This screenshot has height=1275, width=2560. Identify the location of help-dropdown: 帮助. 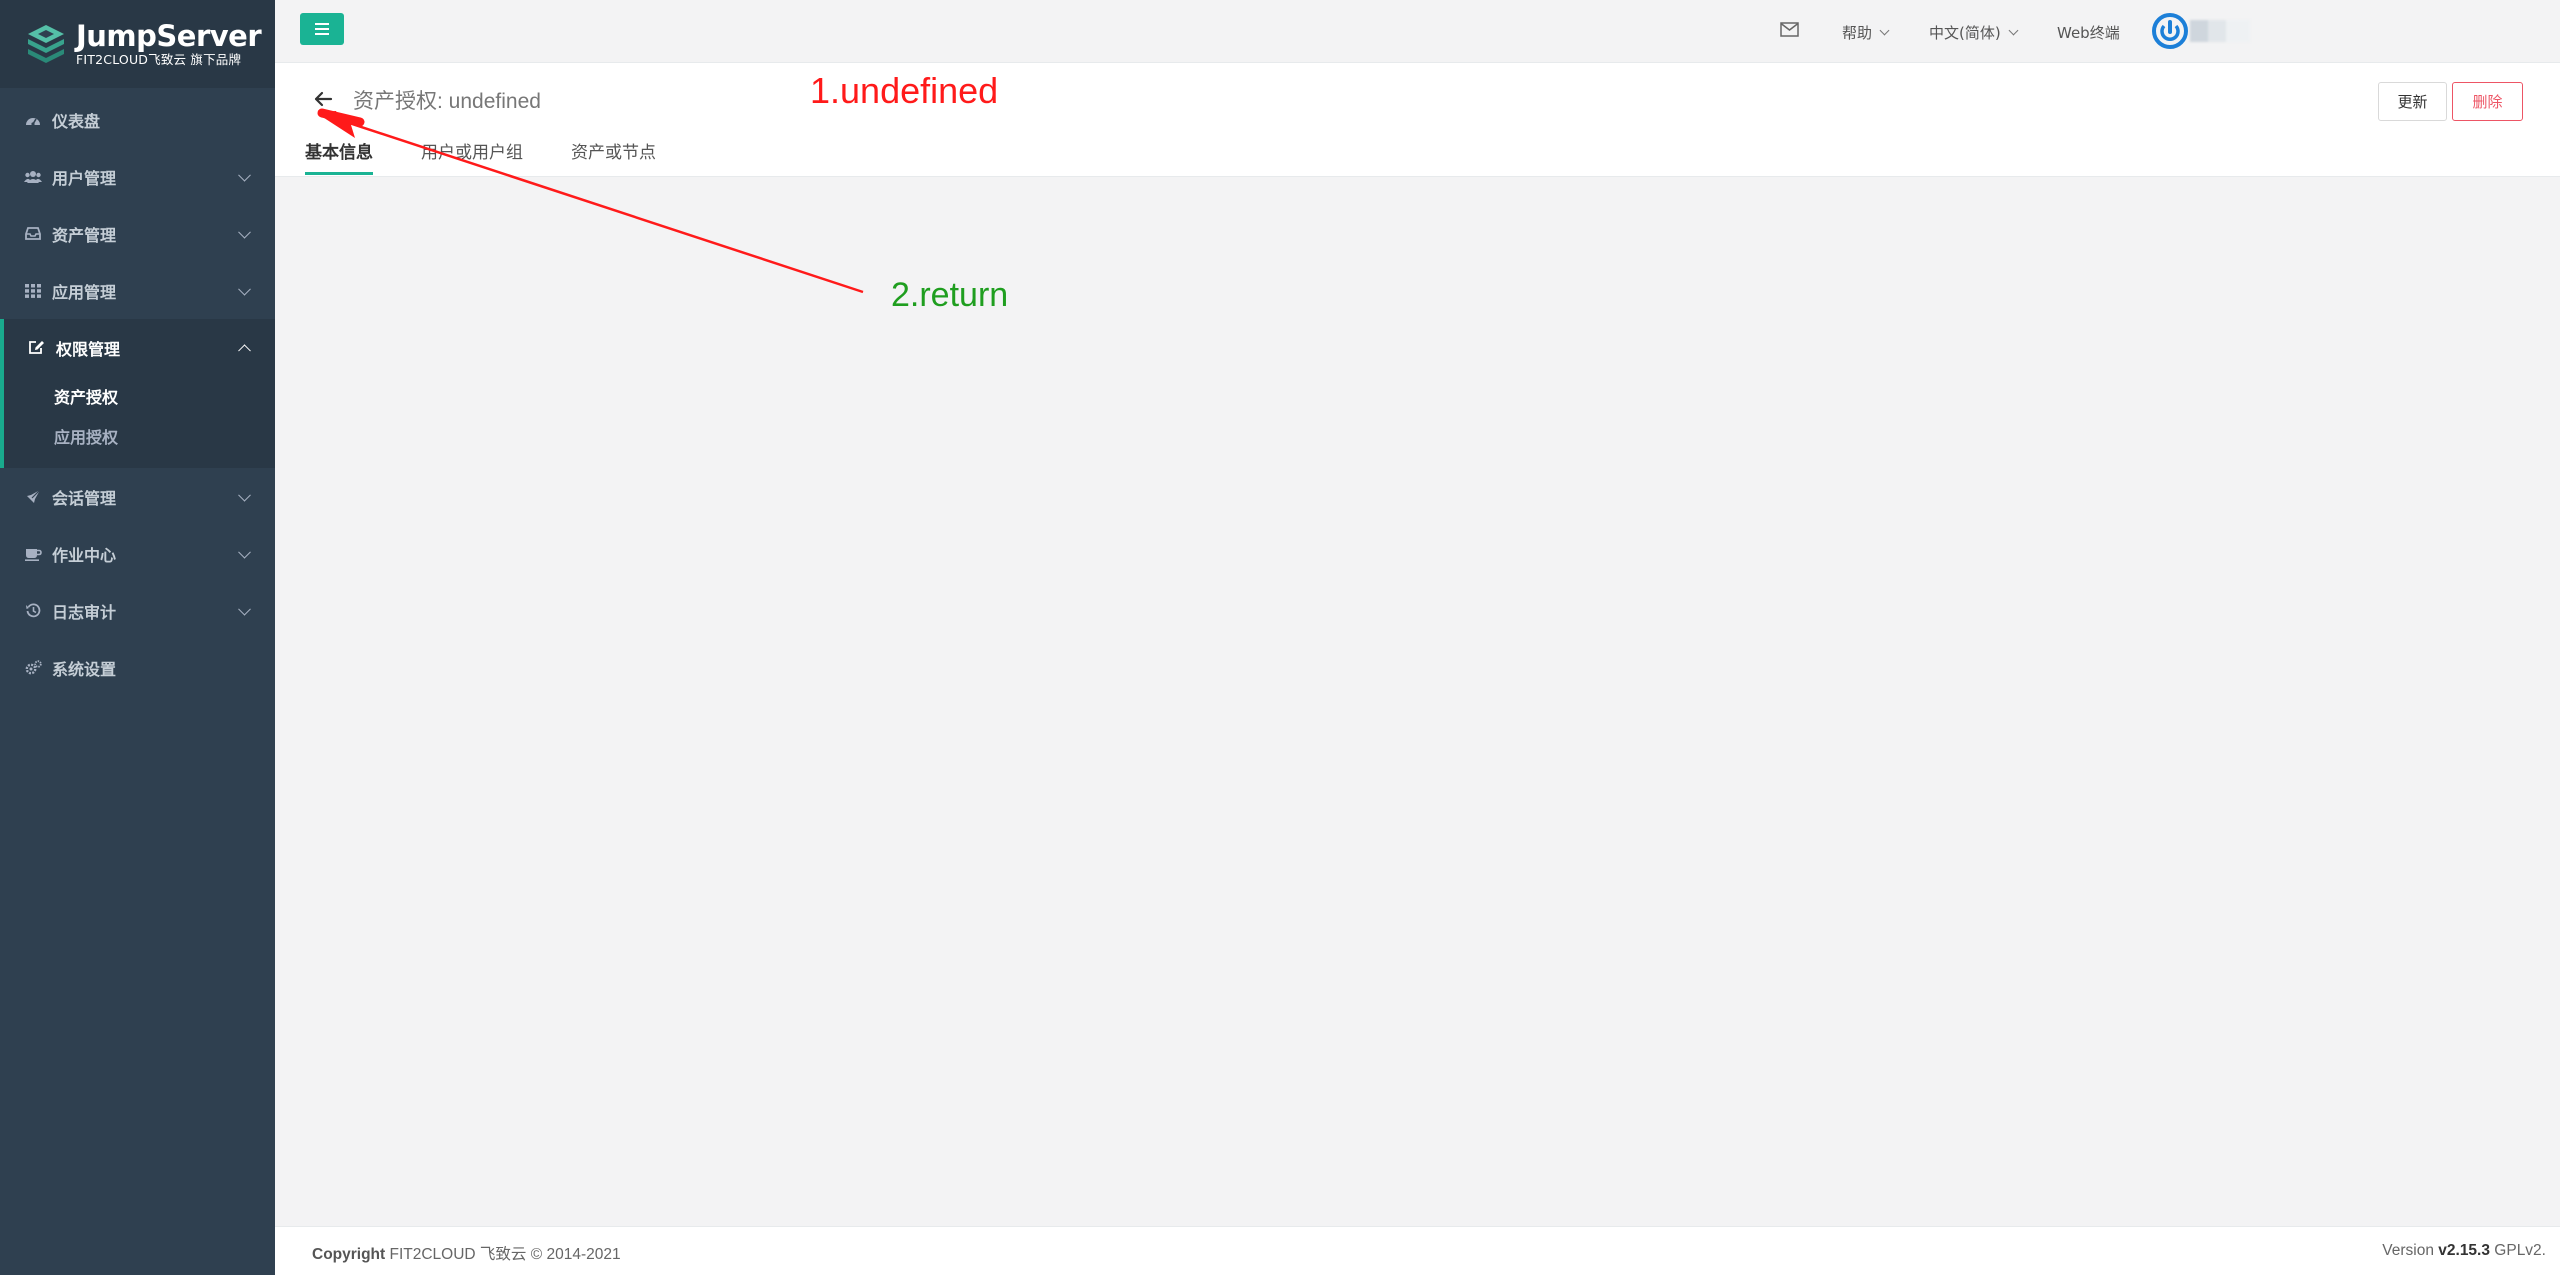
(1866, 32).